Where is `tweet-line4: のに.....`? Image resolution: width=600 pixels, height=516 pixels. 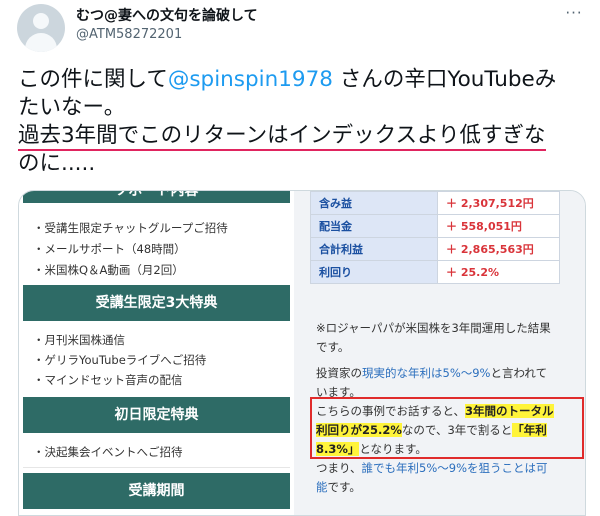
tweet-line4: のに..... is located at coordinates (57, 163).